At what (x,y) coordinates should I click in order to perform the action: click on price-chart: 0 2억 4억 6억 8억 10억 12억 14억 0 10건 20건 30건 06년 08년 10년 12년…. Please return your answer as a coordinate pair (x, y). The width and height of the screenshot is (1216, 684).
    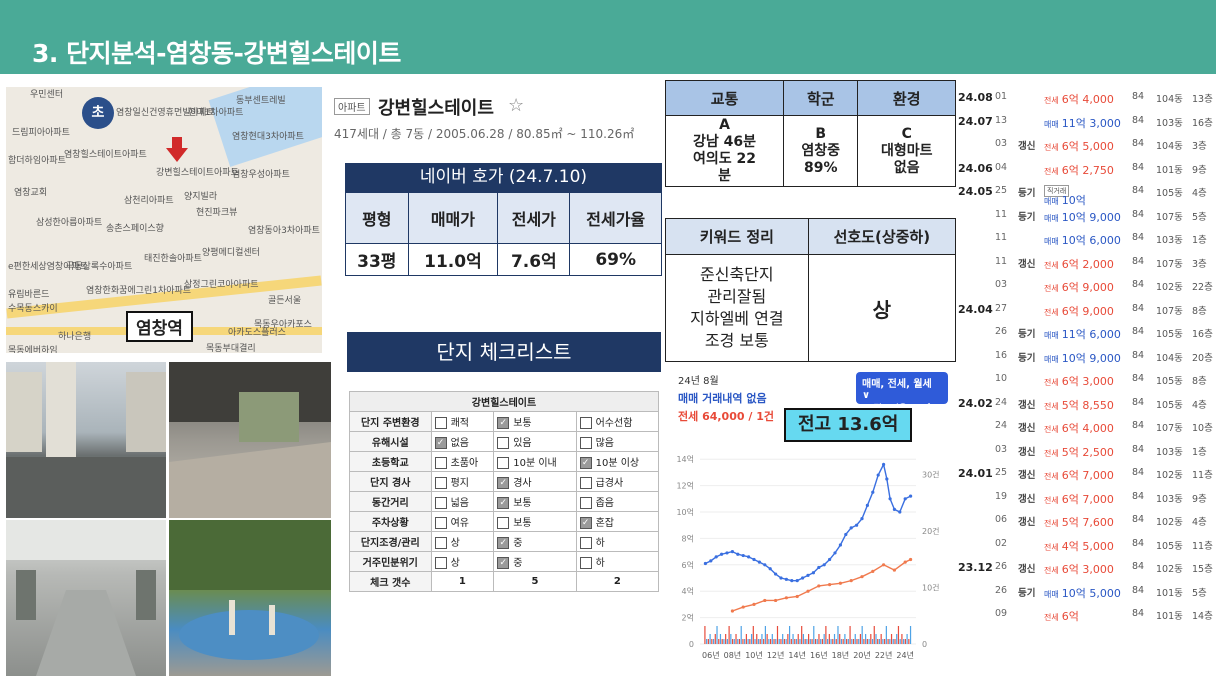
    Looking at the image, I should click on (809, 554).